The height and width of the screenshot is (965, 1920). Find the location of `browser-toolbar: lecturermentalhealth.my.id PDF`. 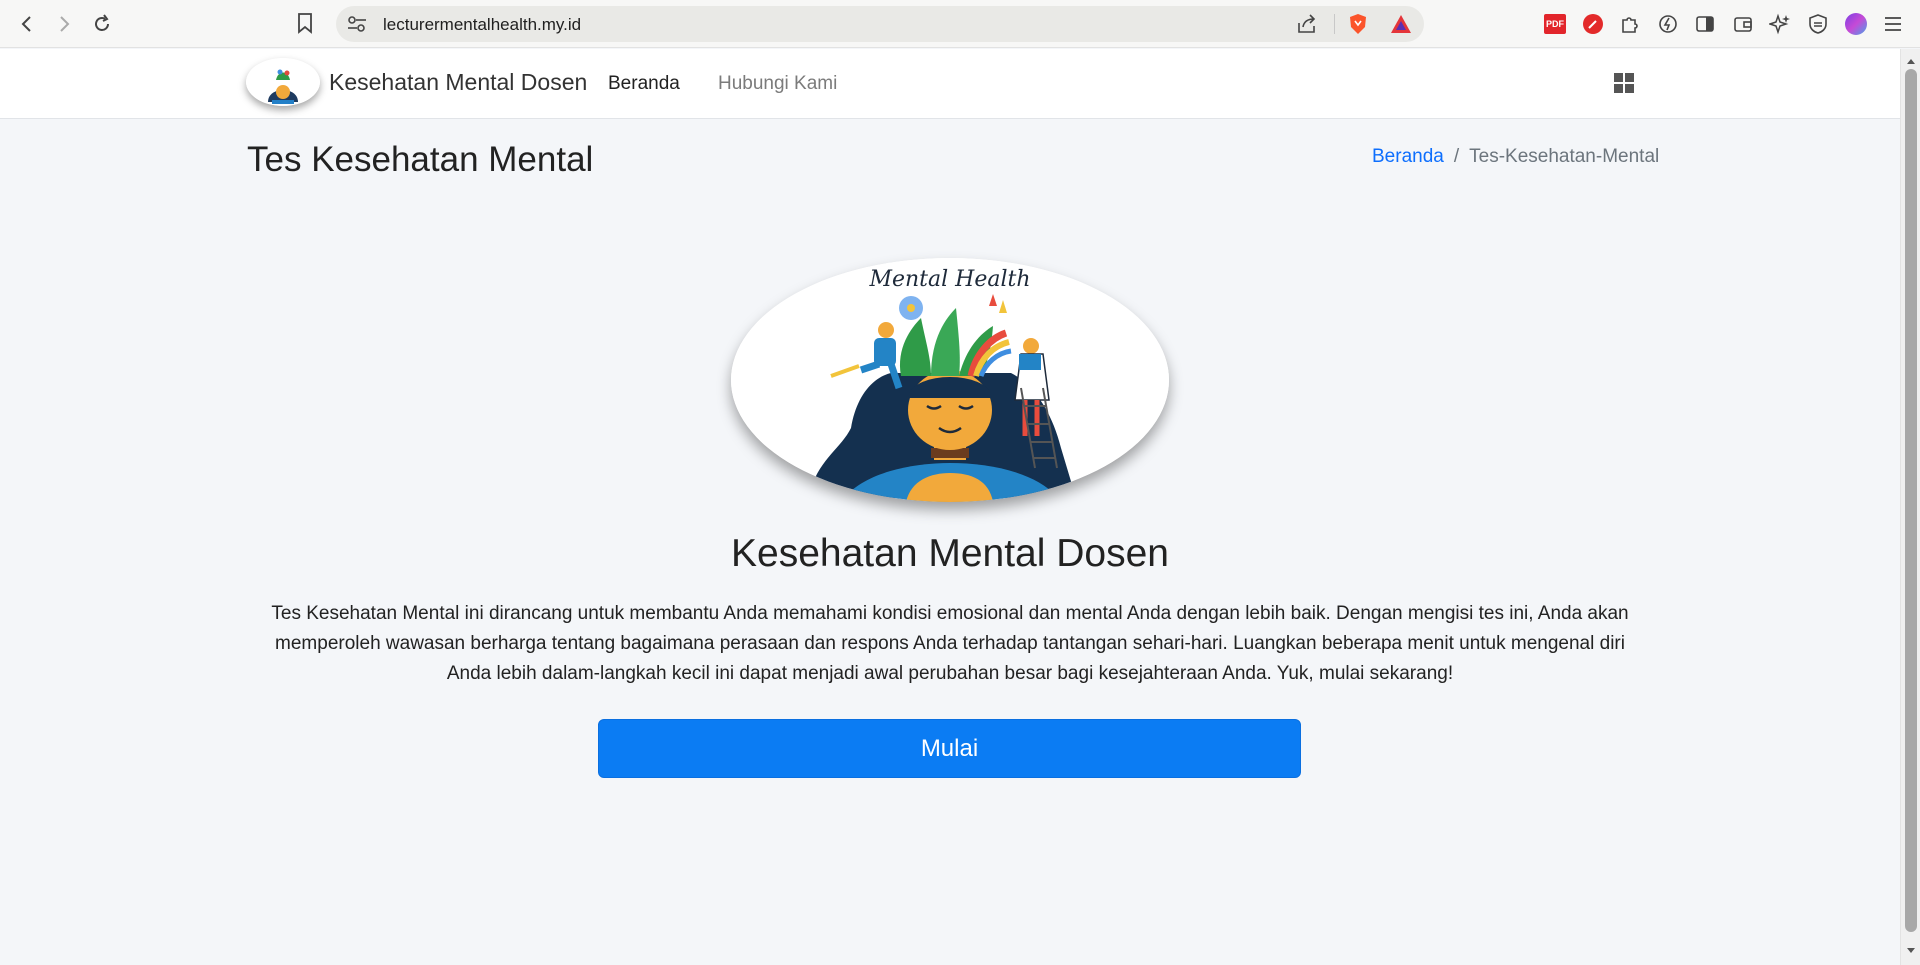

browser-toolbar: lecturermentalhealth.my.id PDF is located at coordinates (960, 24).